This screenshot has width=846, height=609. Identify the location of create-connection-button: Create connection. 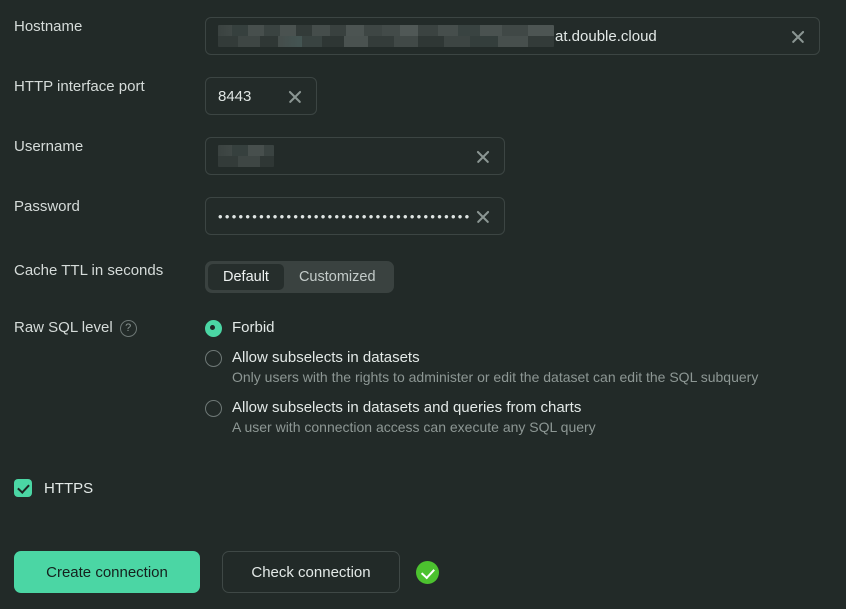
(107, 572).